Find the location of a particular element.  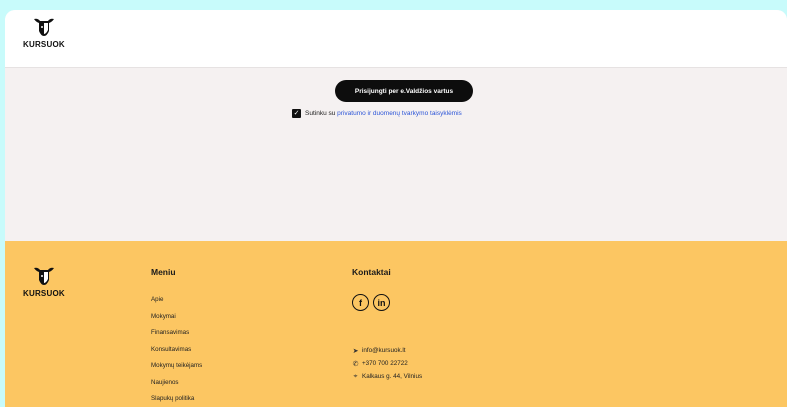

phone-icon: ✆ is located at coordinates (355, 364).